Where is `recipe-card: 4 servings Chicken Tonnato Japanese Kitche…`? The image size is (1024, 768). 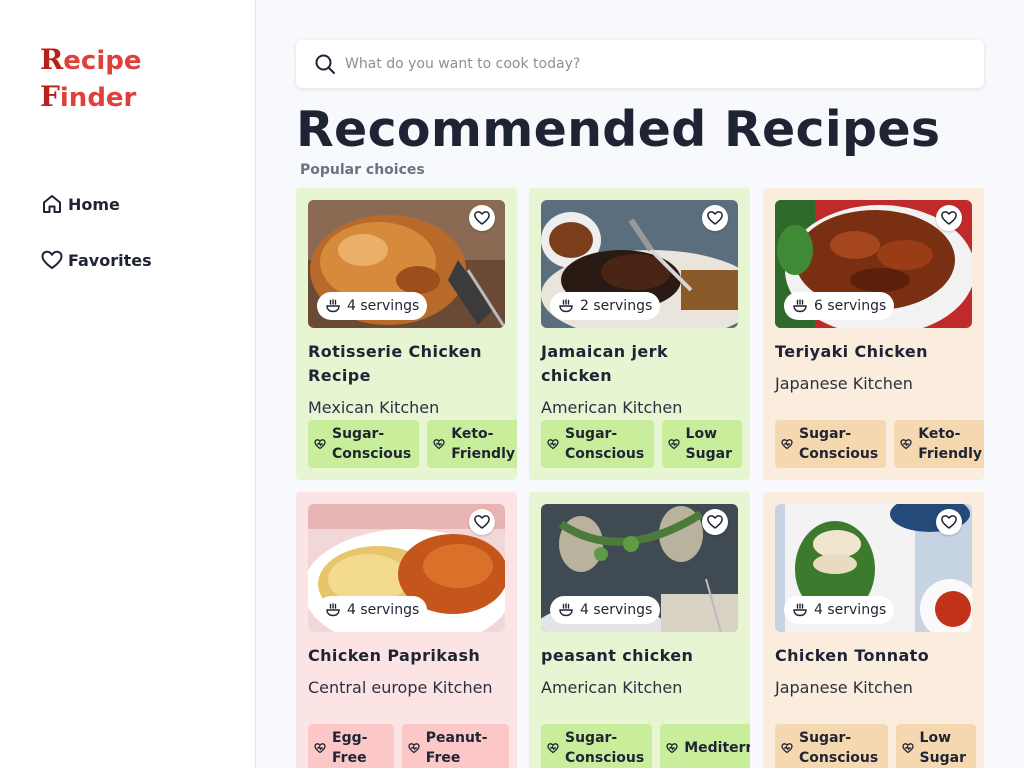 recipe-card: 4 servings Chicken Tonnato Japanese Kitche… is located at coordinates (873, 630).